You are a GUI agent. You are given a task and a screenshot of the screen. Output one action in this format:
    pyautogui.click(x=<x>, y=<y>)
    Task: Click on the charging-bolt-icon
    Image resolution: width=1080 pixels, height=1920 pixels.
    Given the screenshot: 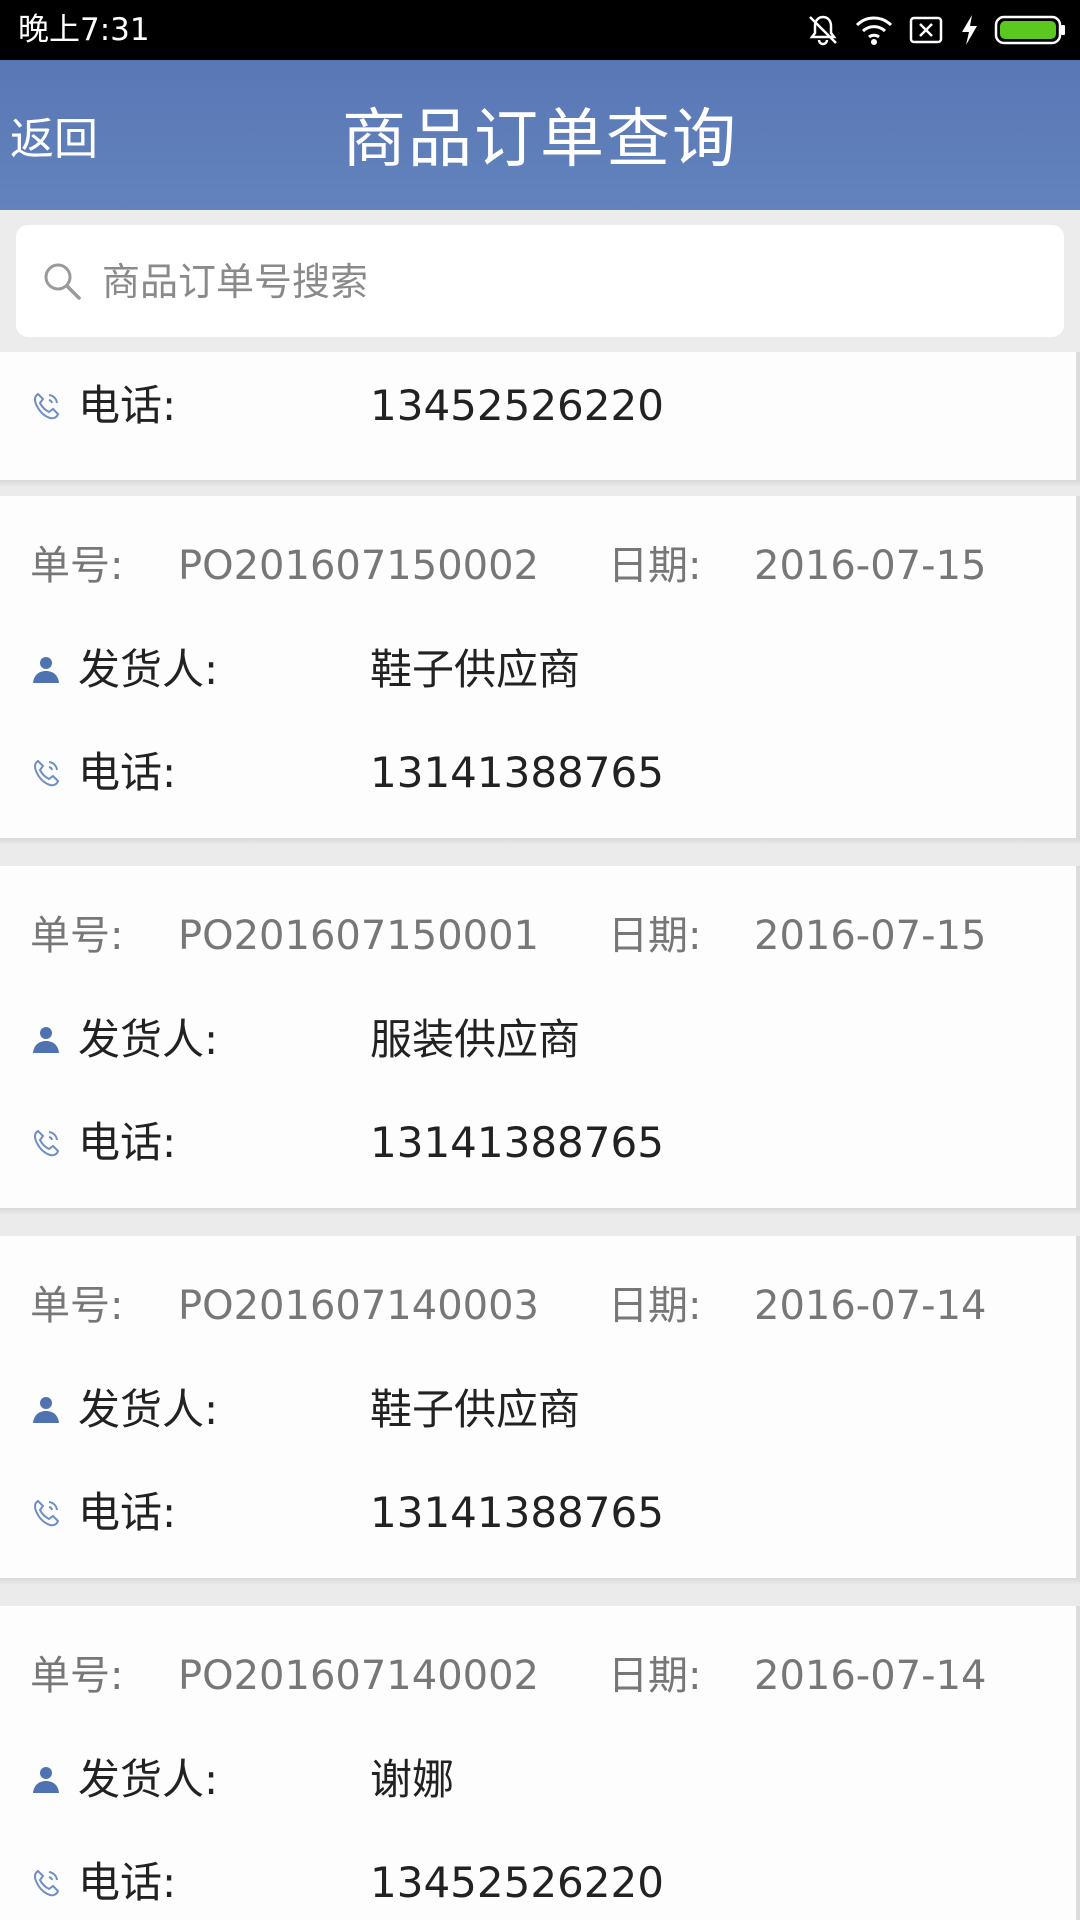 What is the action you would take?
    pyautogui.click(x=969, y=30)
    